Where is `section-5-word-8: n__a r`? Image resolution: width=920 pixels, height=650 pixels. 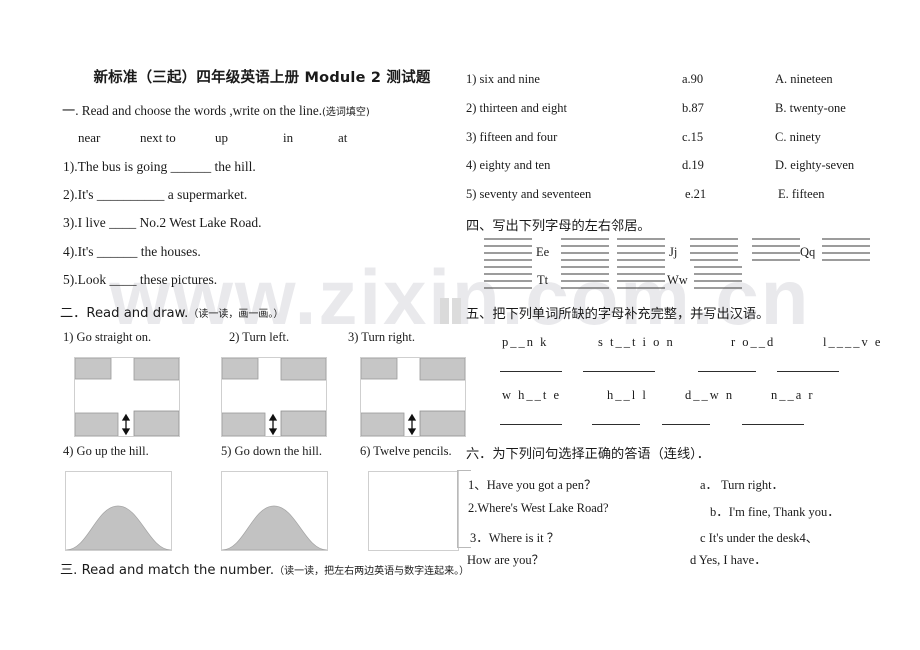 section-5-word-8: n__a r is located at coordinates (793, 395).